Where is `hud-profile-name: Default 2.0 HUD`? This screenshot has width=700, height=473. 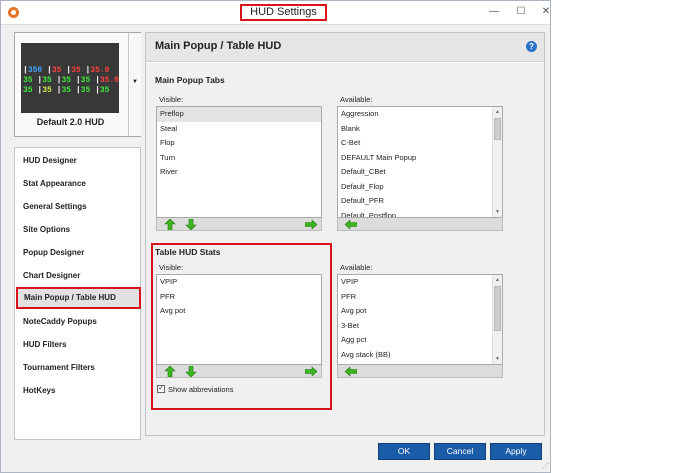 hud-profile-name: Default 2.0 HUD is located at coordinates (70, 122).